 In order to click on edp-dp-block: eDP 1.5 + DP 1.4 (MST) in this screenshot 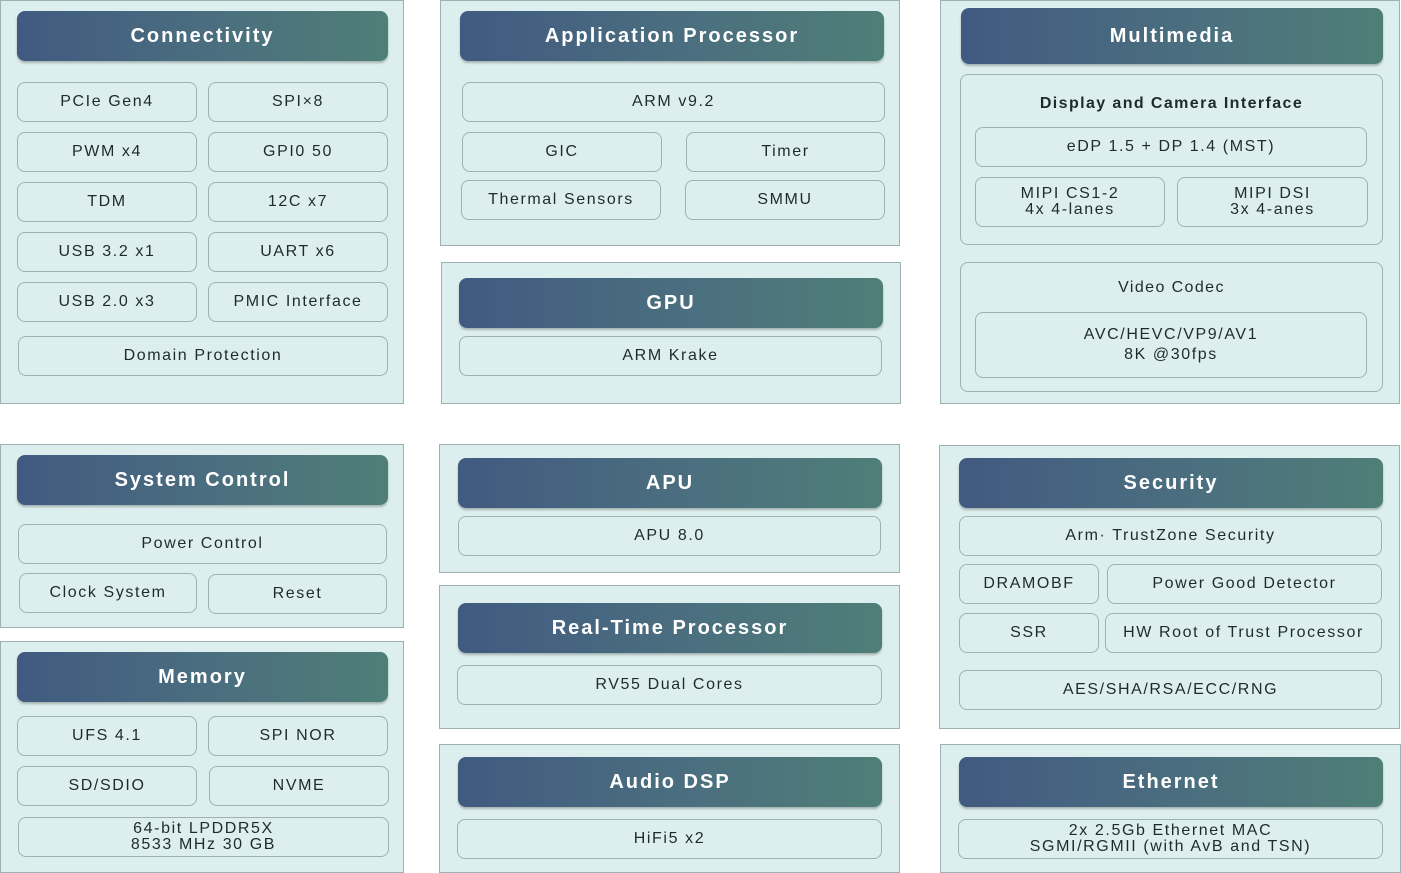, I will do `click(1171, 147)`.